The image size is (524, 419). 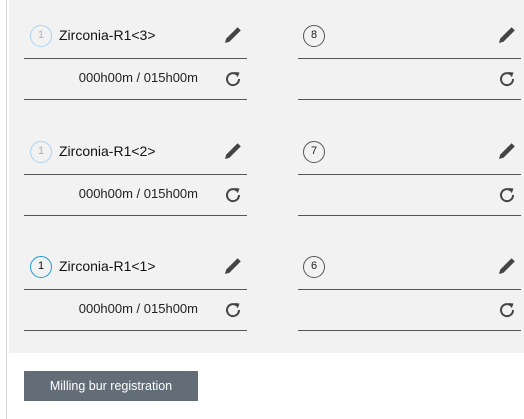 I want to click on bur-slot-header: 1 Zirconia-R1<3>, so click(x=135, y=29).